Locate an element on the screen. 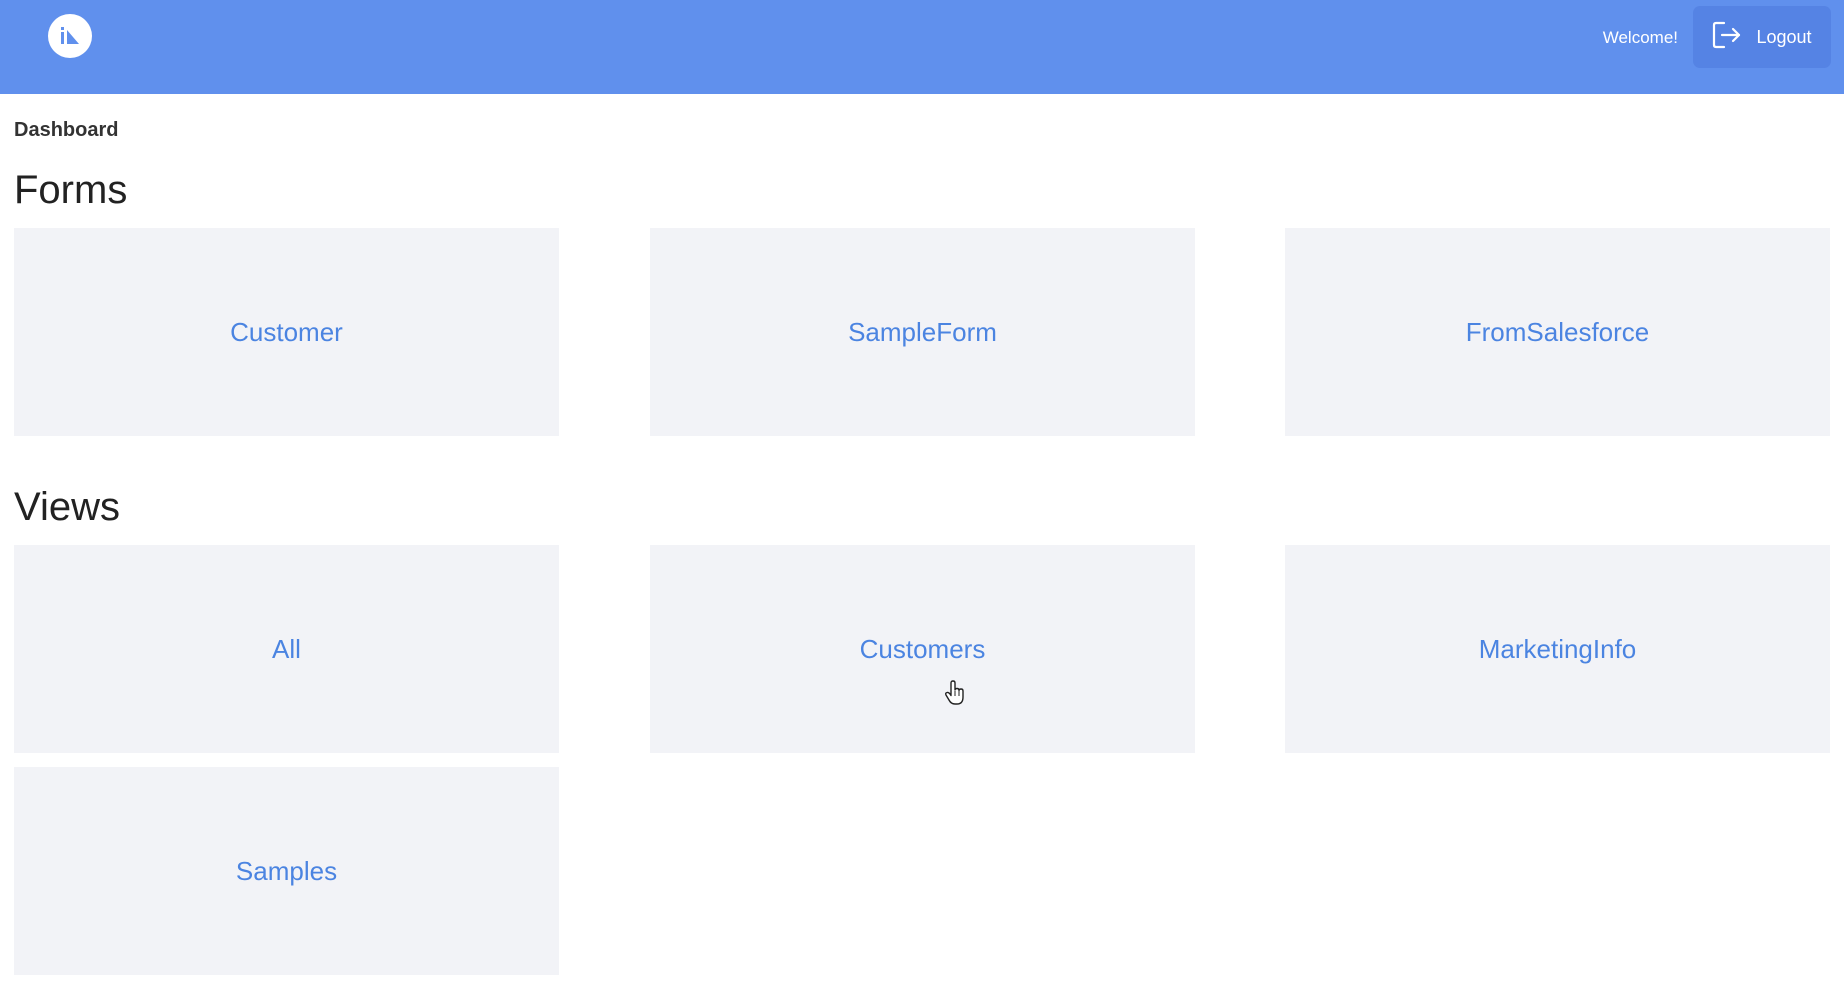 This screenshot has width=1844, height=992. view-card-marketinginfo: MarketingInfo is located at coordinates (1557, 649).